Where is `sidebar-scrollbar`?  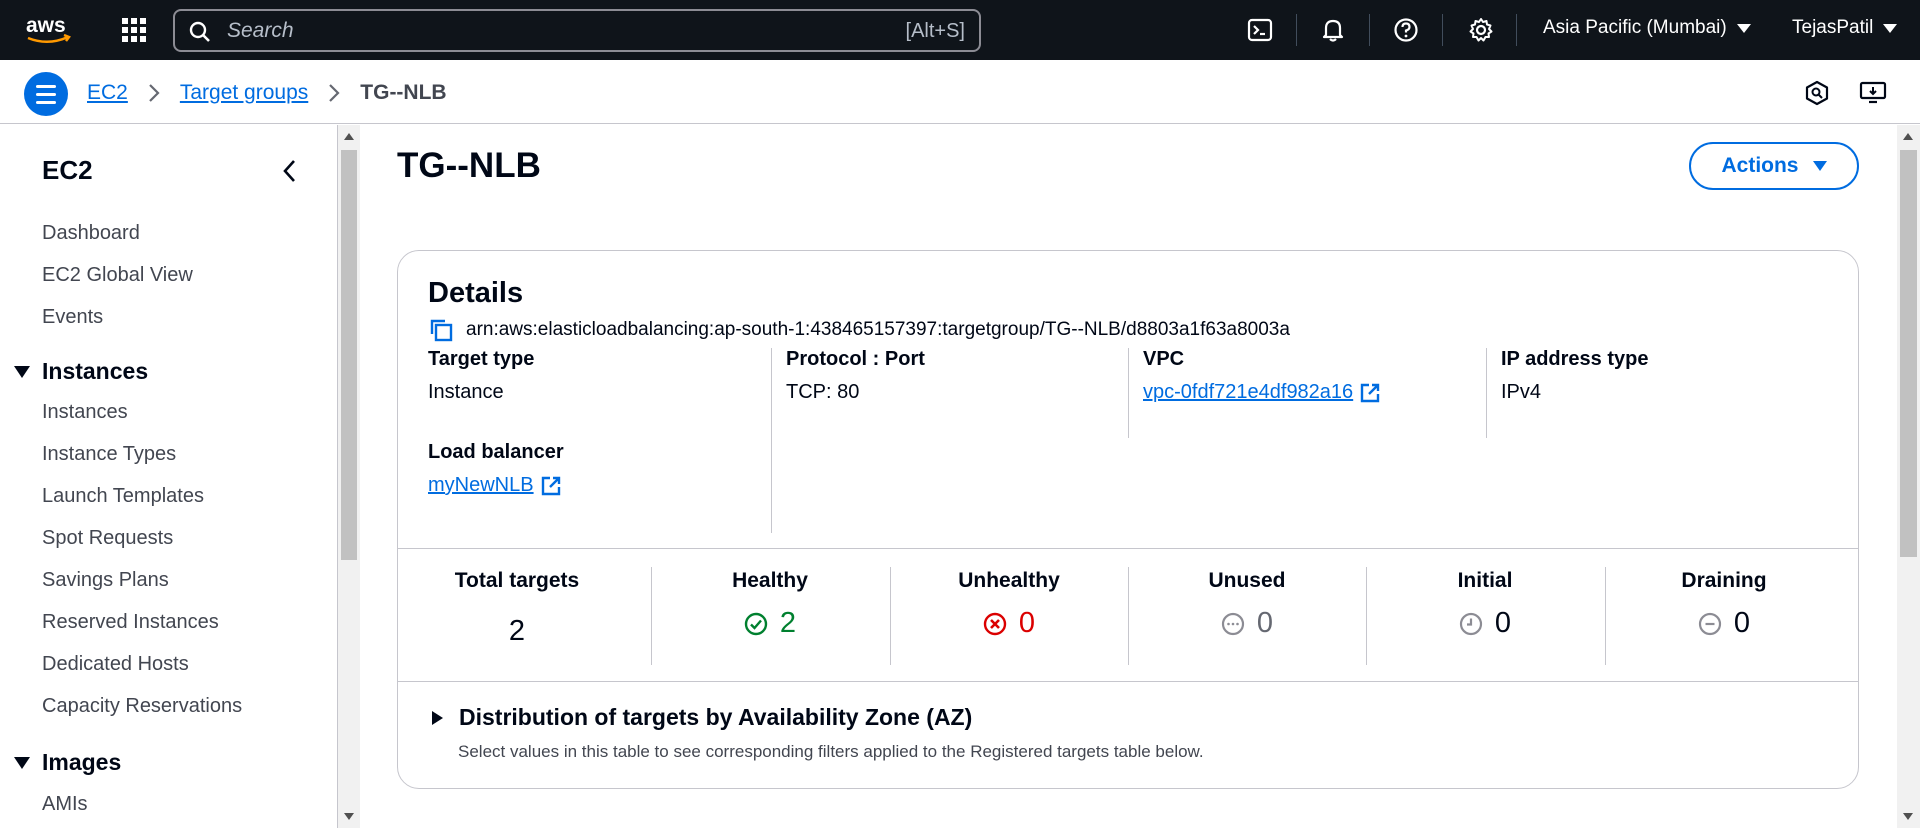 sidebar-scrollbar is located at coordinates (349, 476).